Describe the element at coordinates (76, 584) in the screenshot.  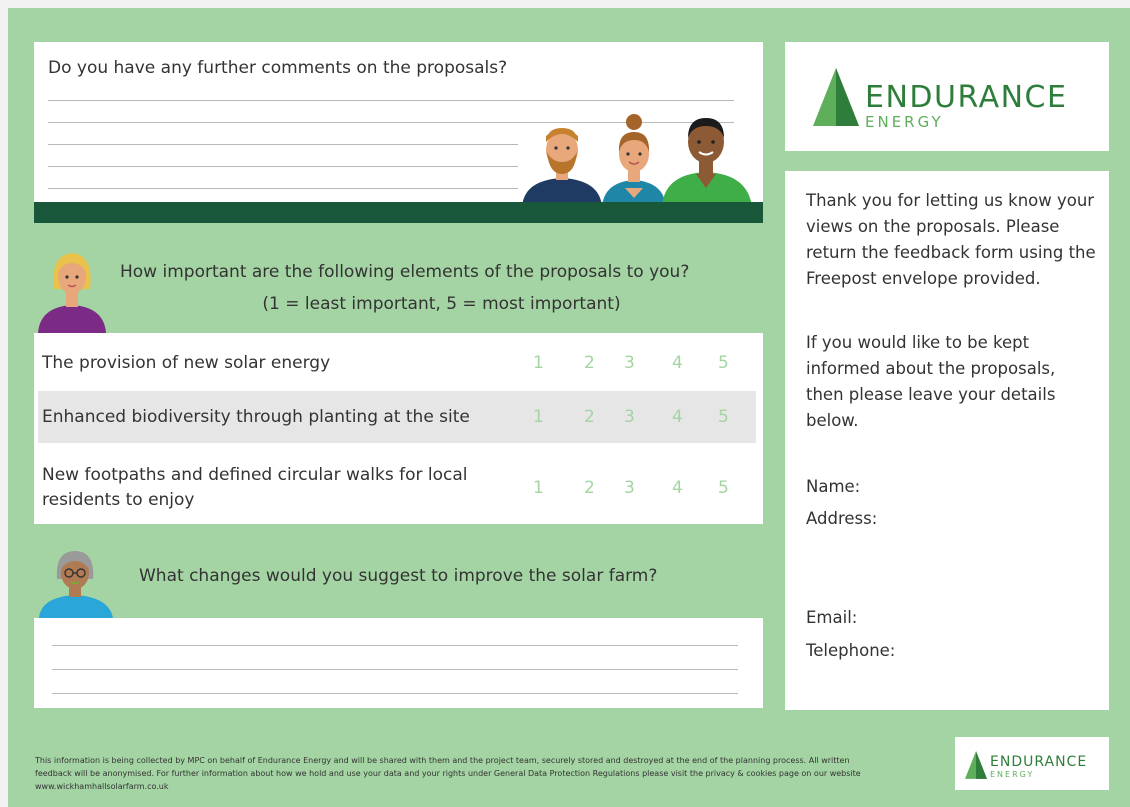
I see `elderly-woman-avatar-icon` at that location.